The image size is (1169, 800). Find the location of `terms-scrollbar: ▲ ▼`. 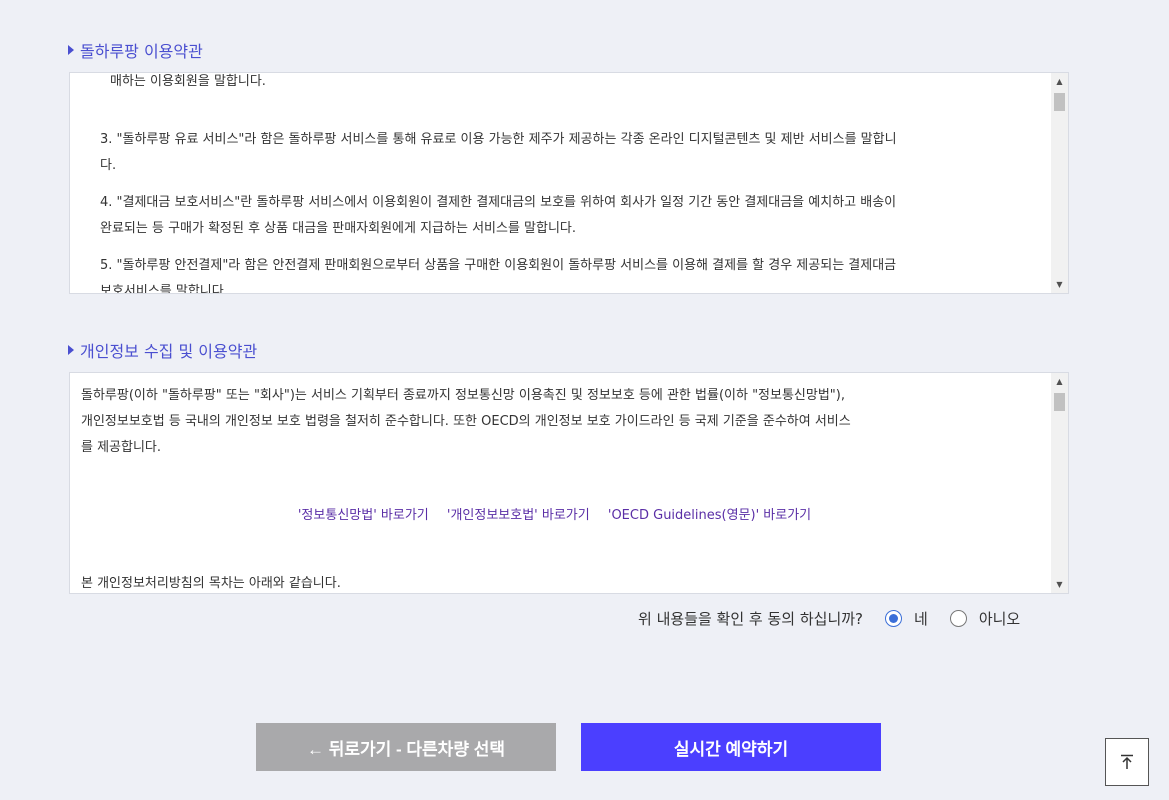

terms-scrollbar: ▲ ▼ is located at coordinates (1059, 183).